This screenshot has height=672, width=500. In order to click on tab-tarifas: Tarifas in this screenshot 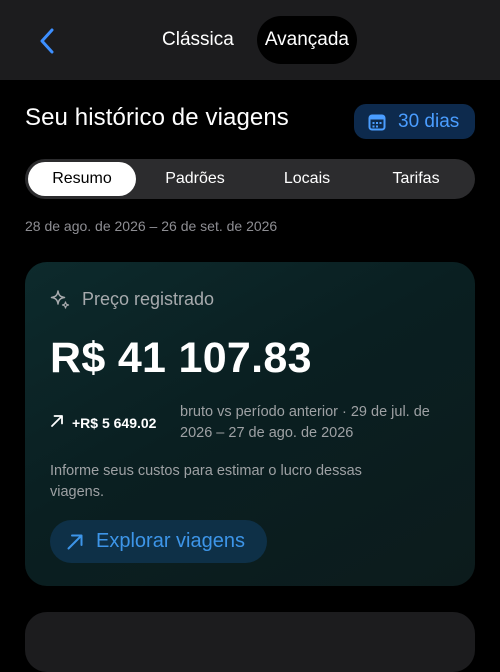, I will do `click(416, 179)`.